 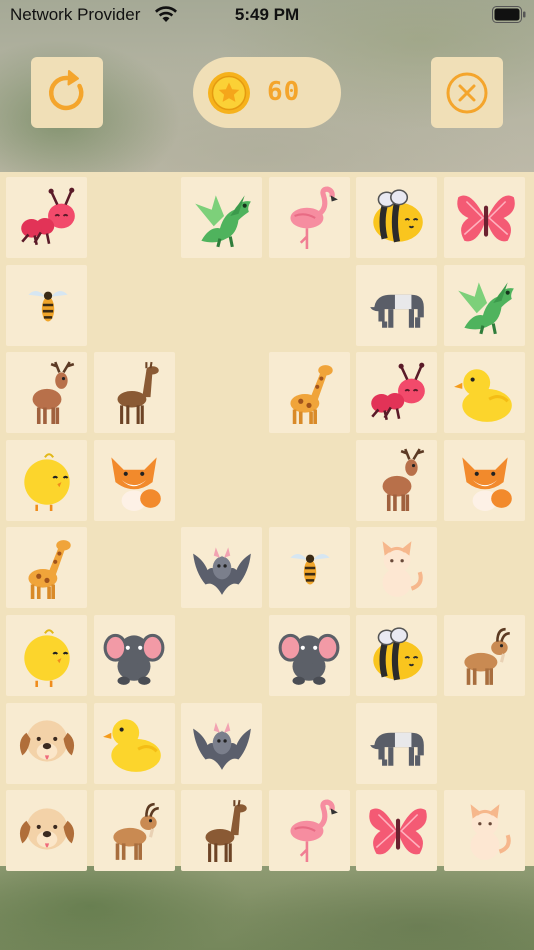 What do you see at coordinates (284, 92) in the screenshot?
I see `coin-count: 60` at bounding box center [284, 92].